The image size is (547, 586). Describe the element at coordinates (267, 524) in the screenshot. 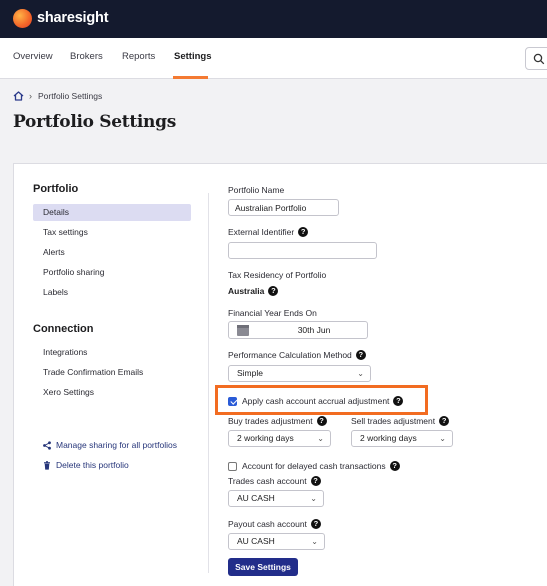

I see `payout-cash-account-label-text: Payout cash account` at that location.